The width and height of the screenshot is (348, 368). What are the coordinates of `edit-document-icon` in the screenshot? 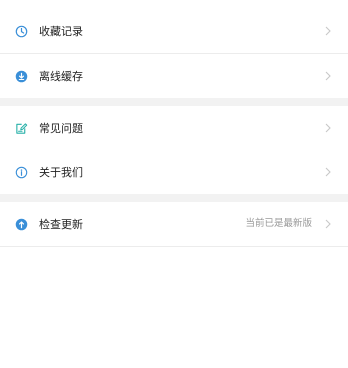 It's located at (21, 128).